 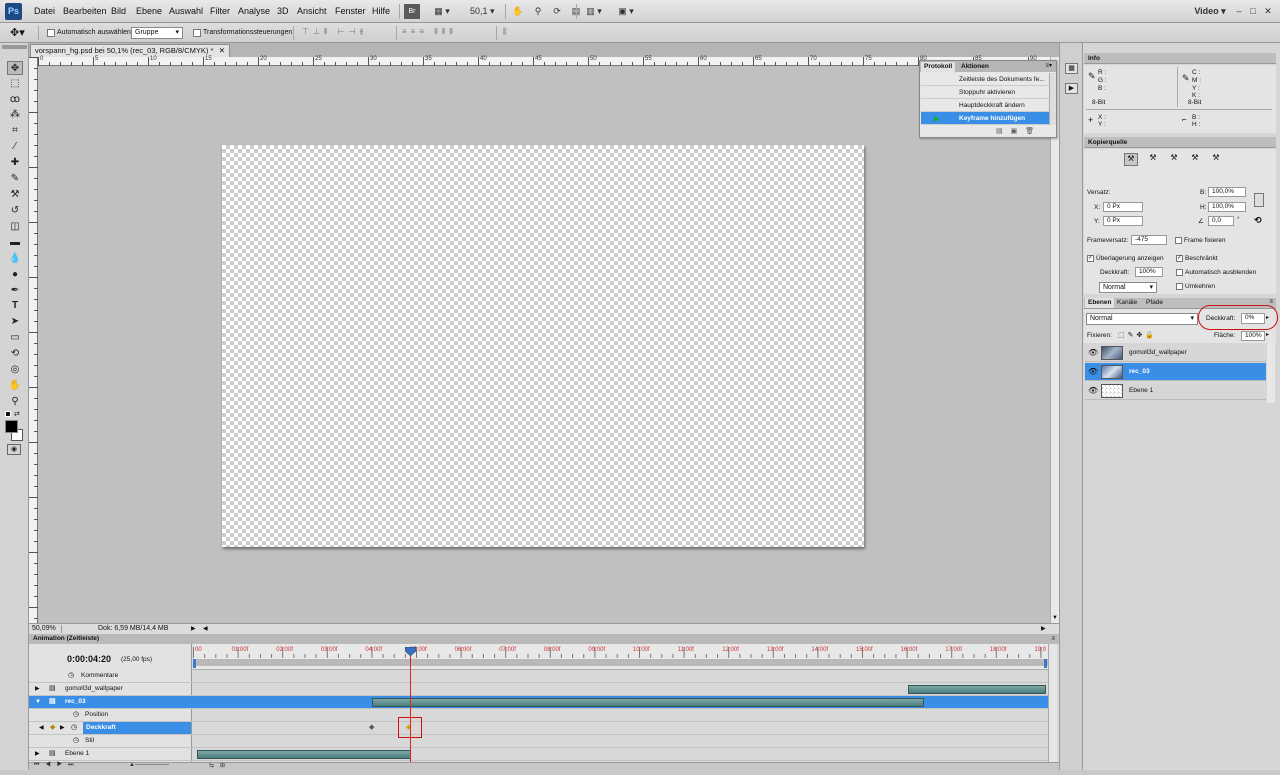 I want to click on crop-tool-icon: ⌗, so click(x=15, y=131).